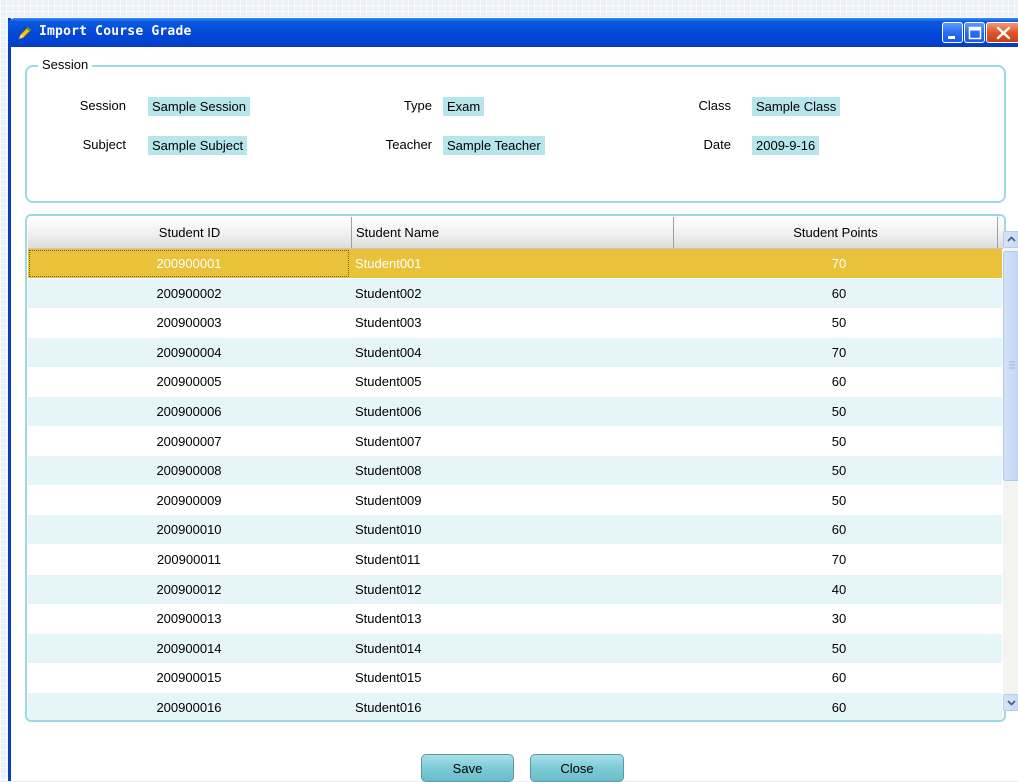 This screenshot has width=1018, height=782. I want to click on student-name-cell: Student007, so click(514, 441).